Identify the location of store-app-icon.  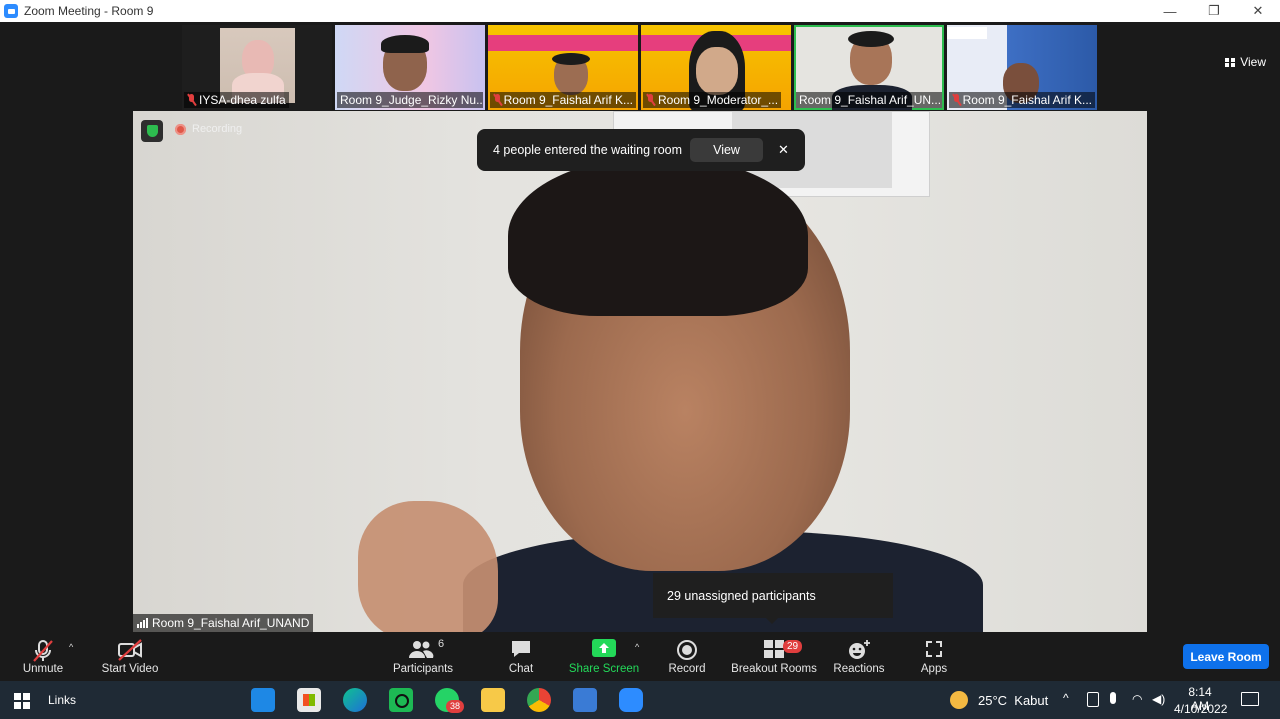
(309, 700).